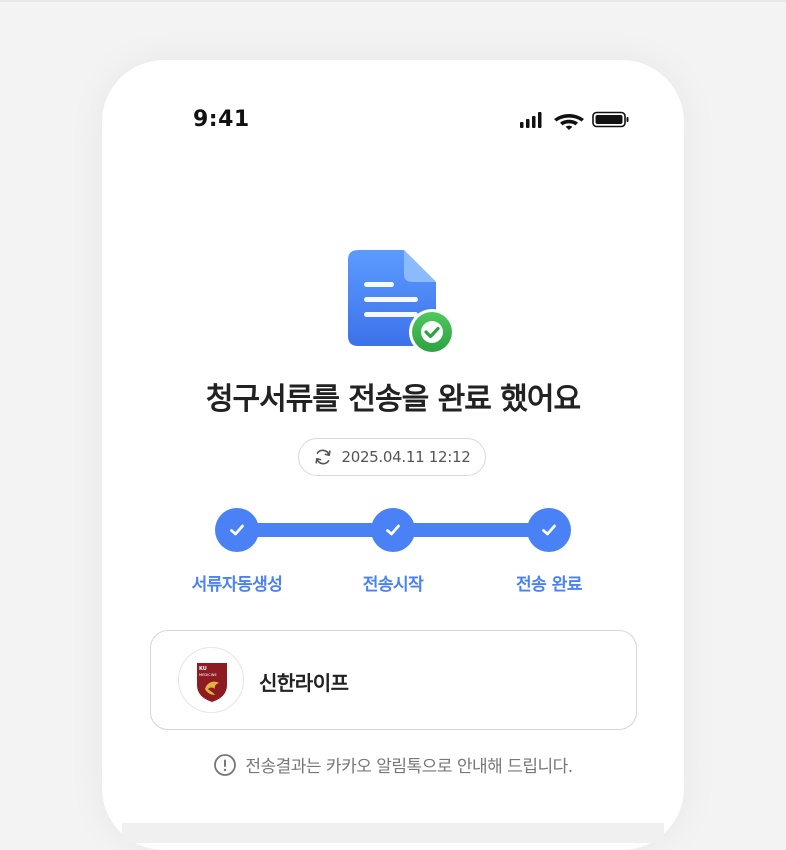 This screenshot has width=786, height=850. What do you see at coordinates (237, 530) in the screenshot?
I see `step-1-check-icon` at bounding box center [237, 530].